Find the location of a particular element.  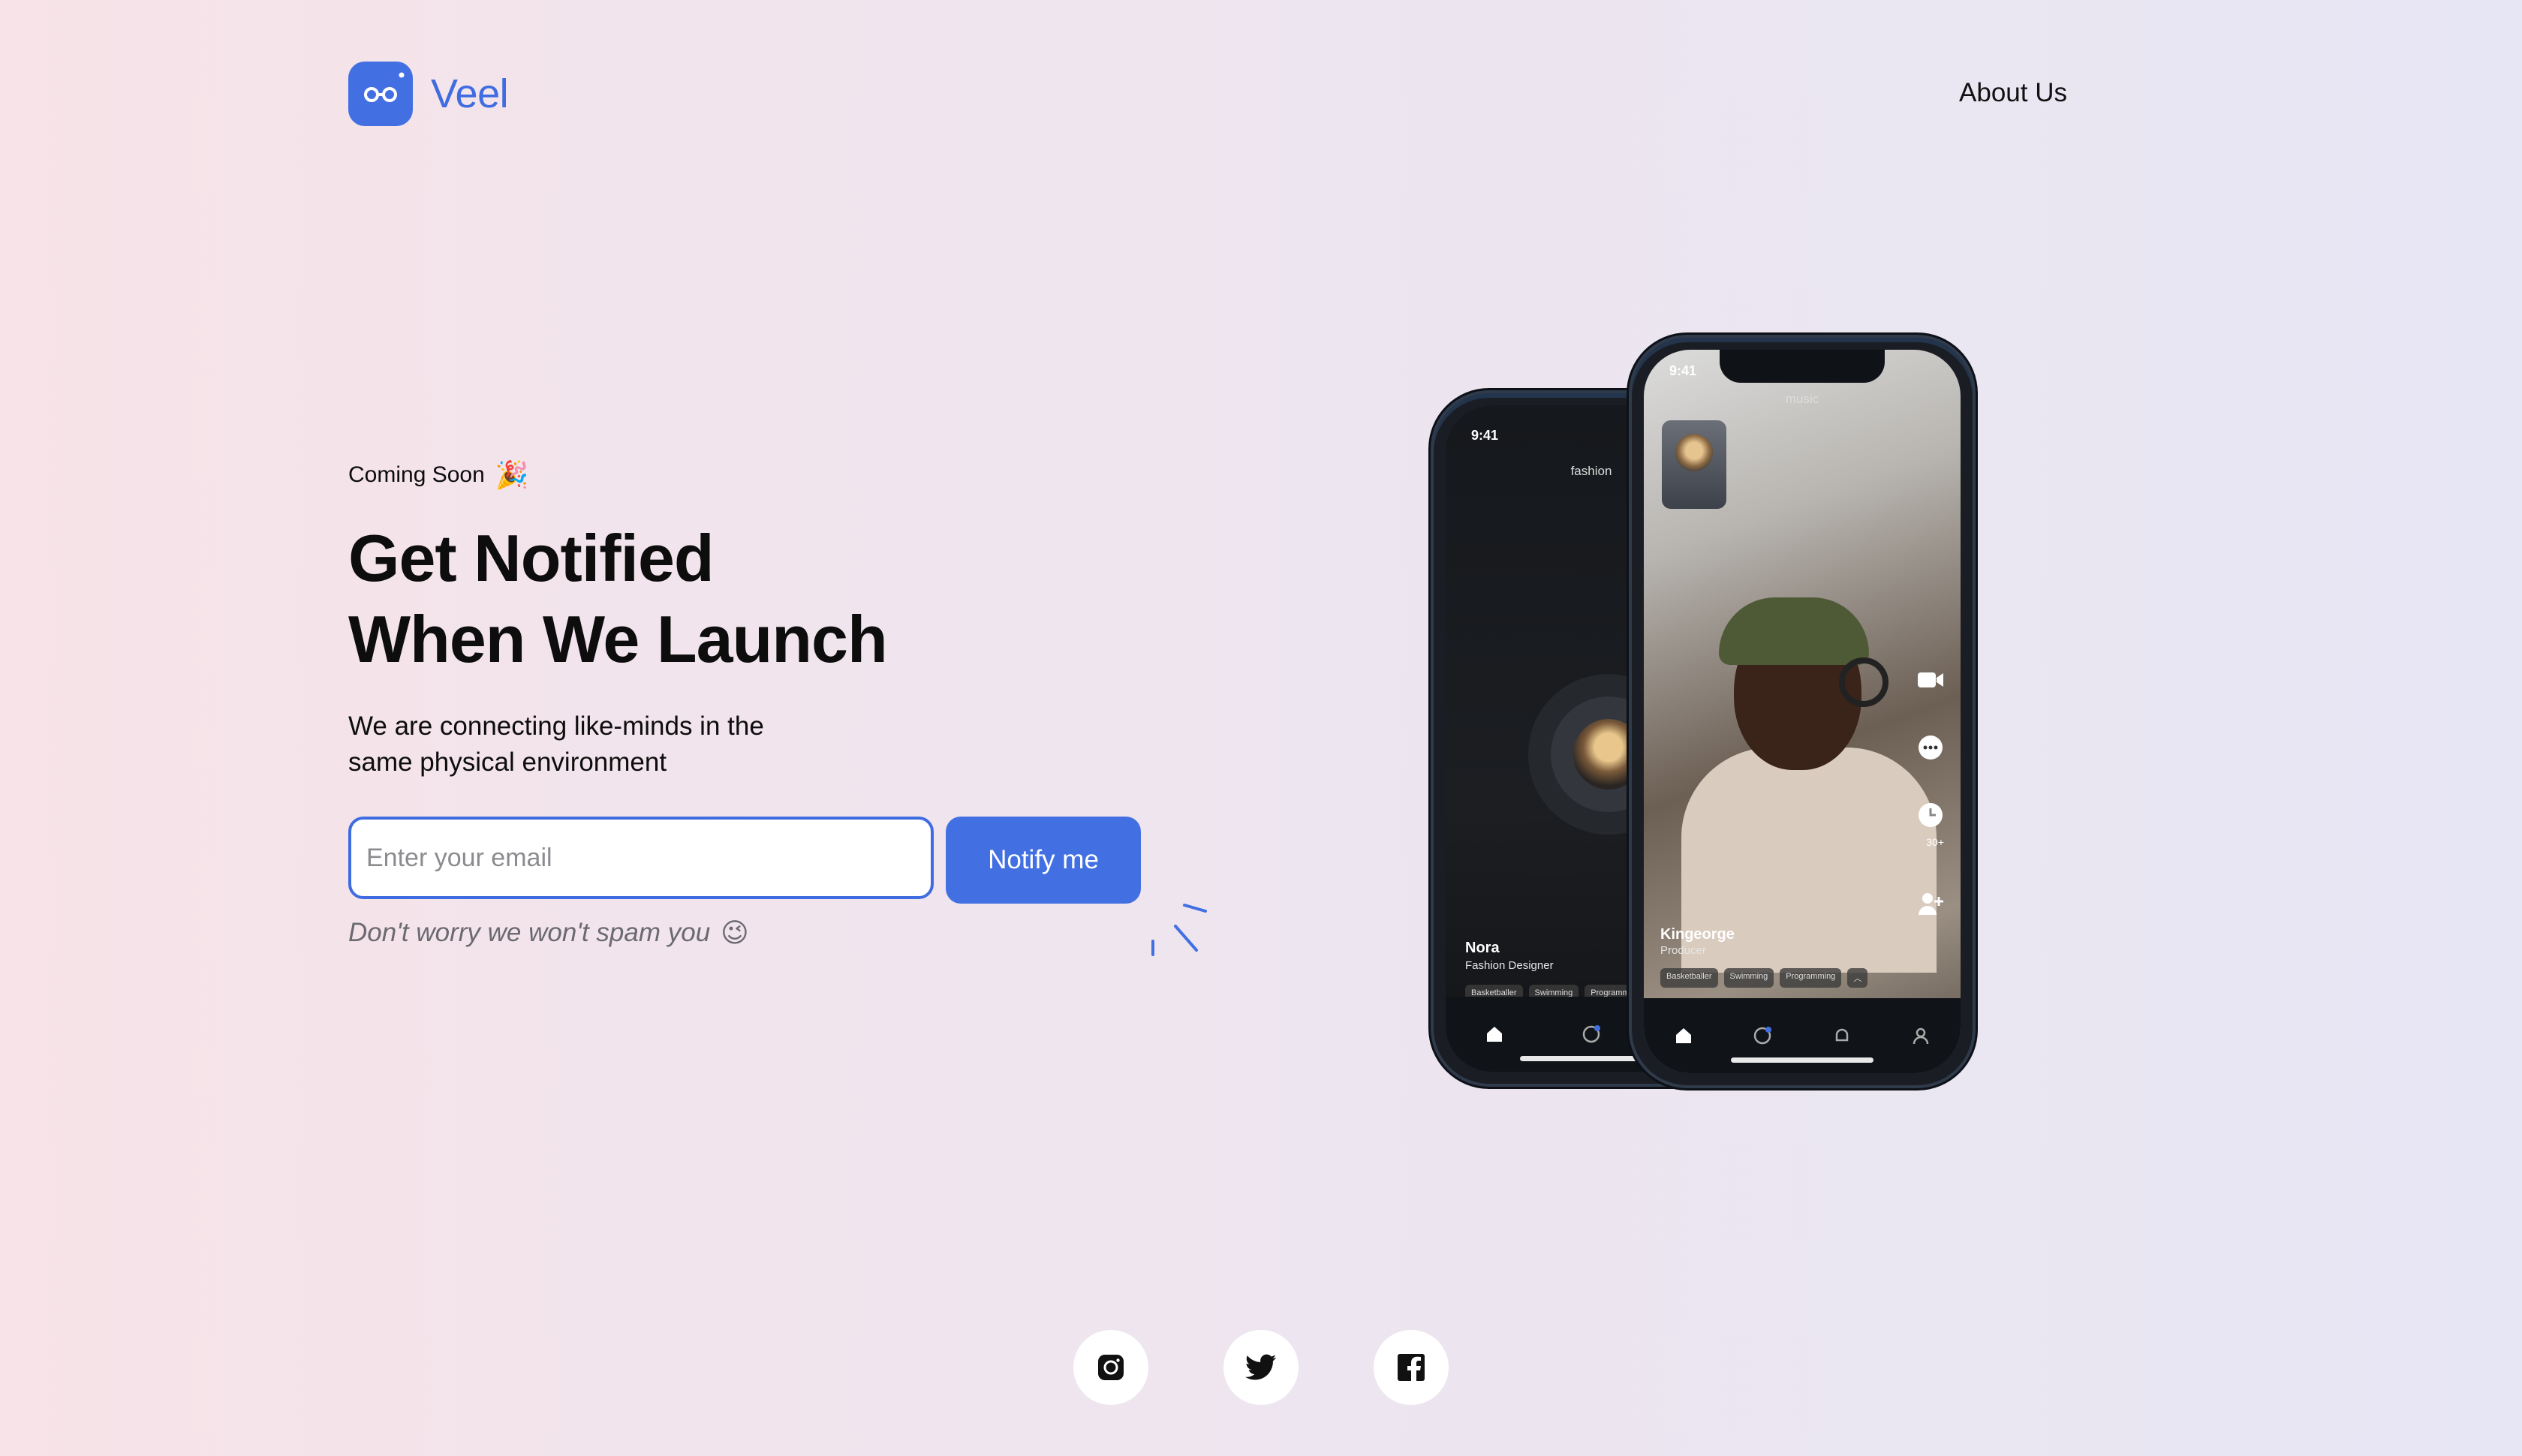

user-role: Producer is located at coordinates (1683, 950).